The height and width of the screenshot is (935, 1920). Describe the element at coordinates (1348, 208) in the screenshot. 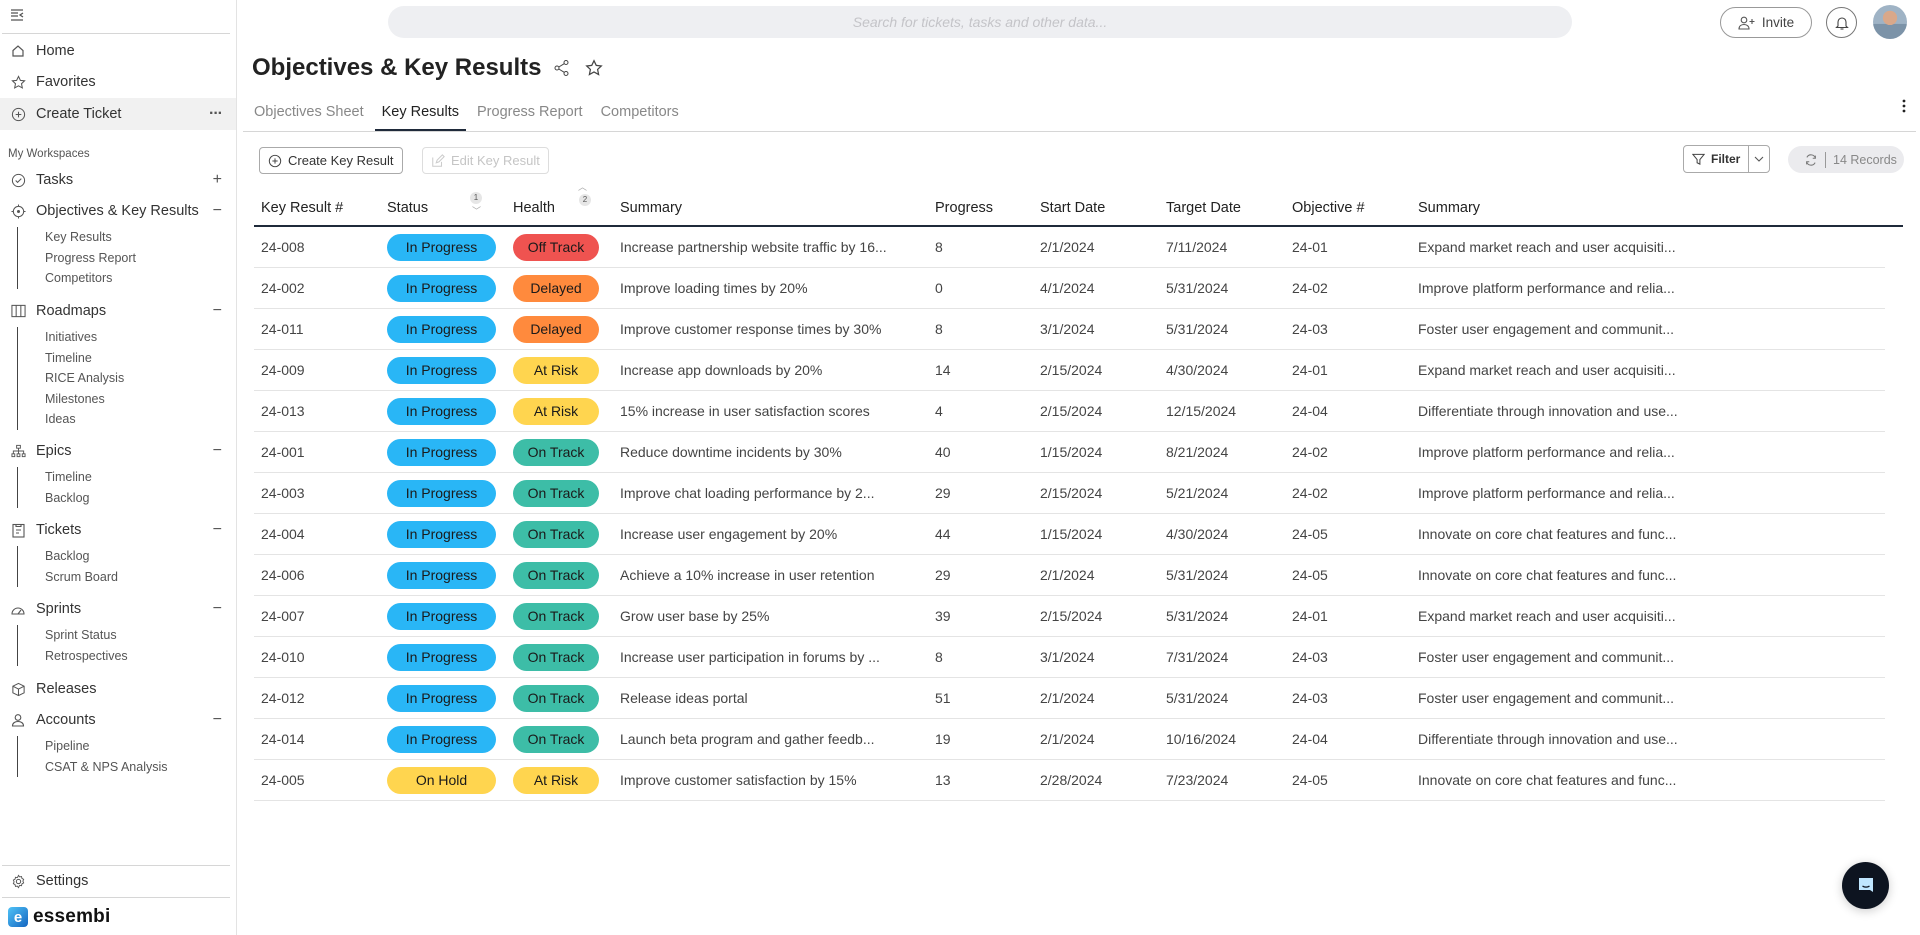

I see `column-header-objective: Objective #` at that location.